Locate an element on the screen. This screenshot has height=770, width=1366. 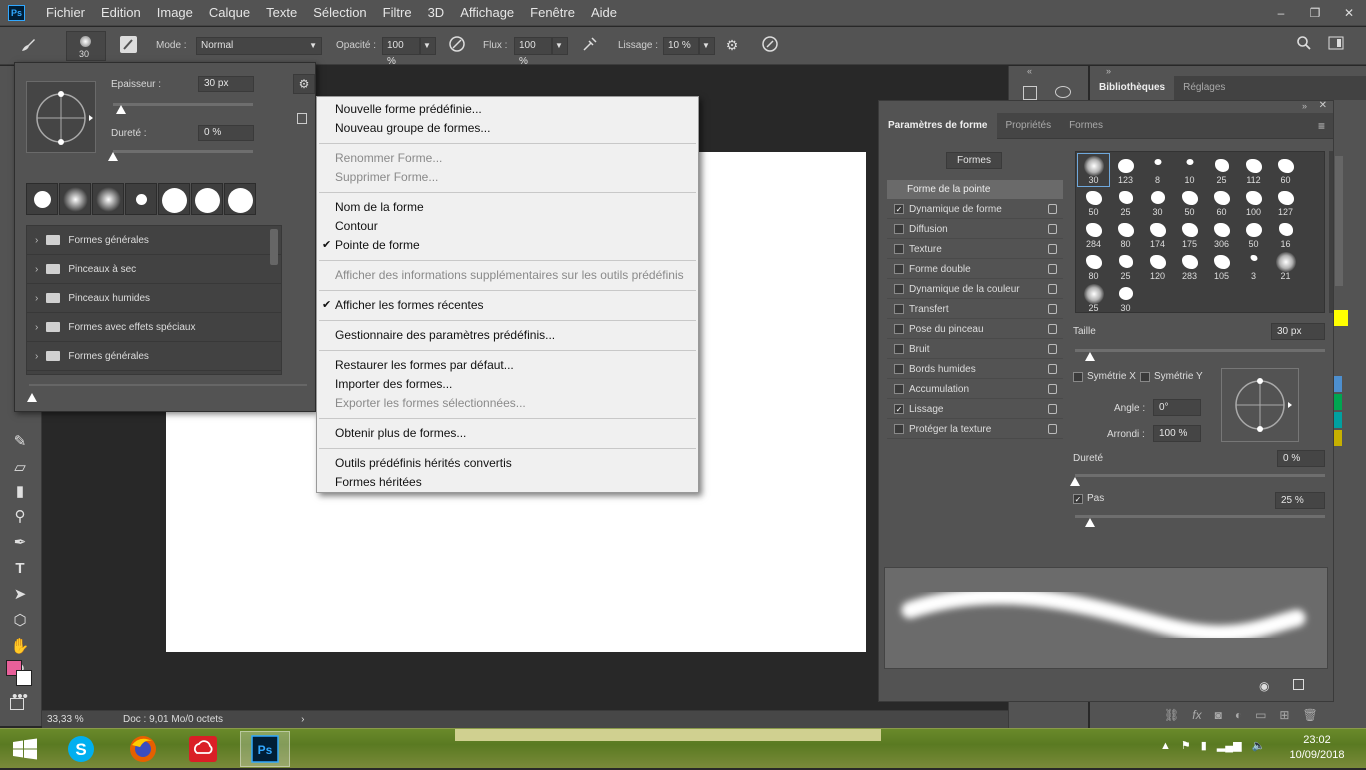
preview-size-slider-thumb is located at coordinates (32, 397).